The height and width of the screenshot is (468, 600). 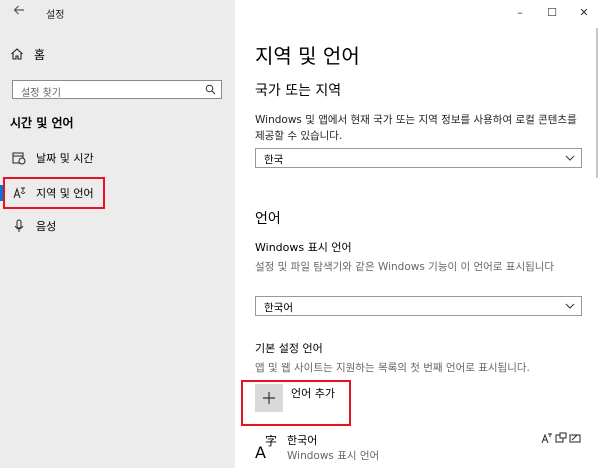 I want to click on language-icon: A 字, so click(x=268, y=448).